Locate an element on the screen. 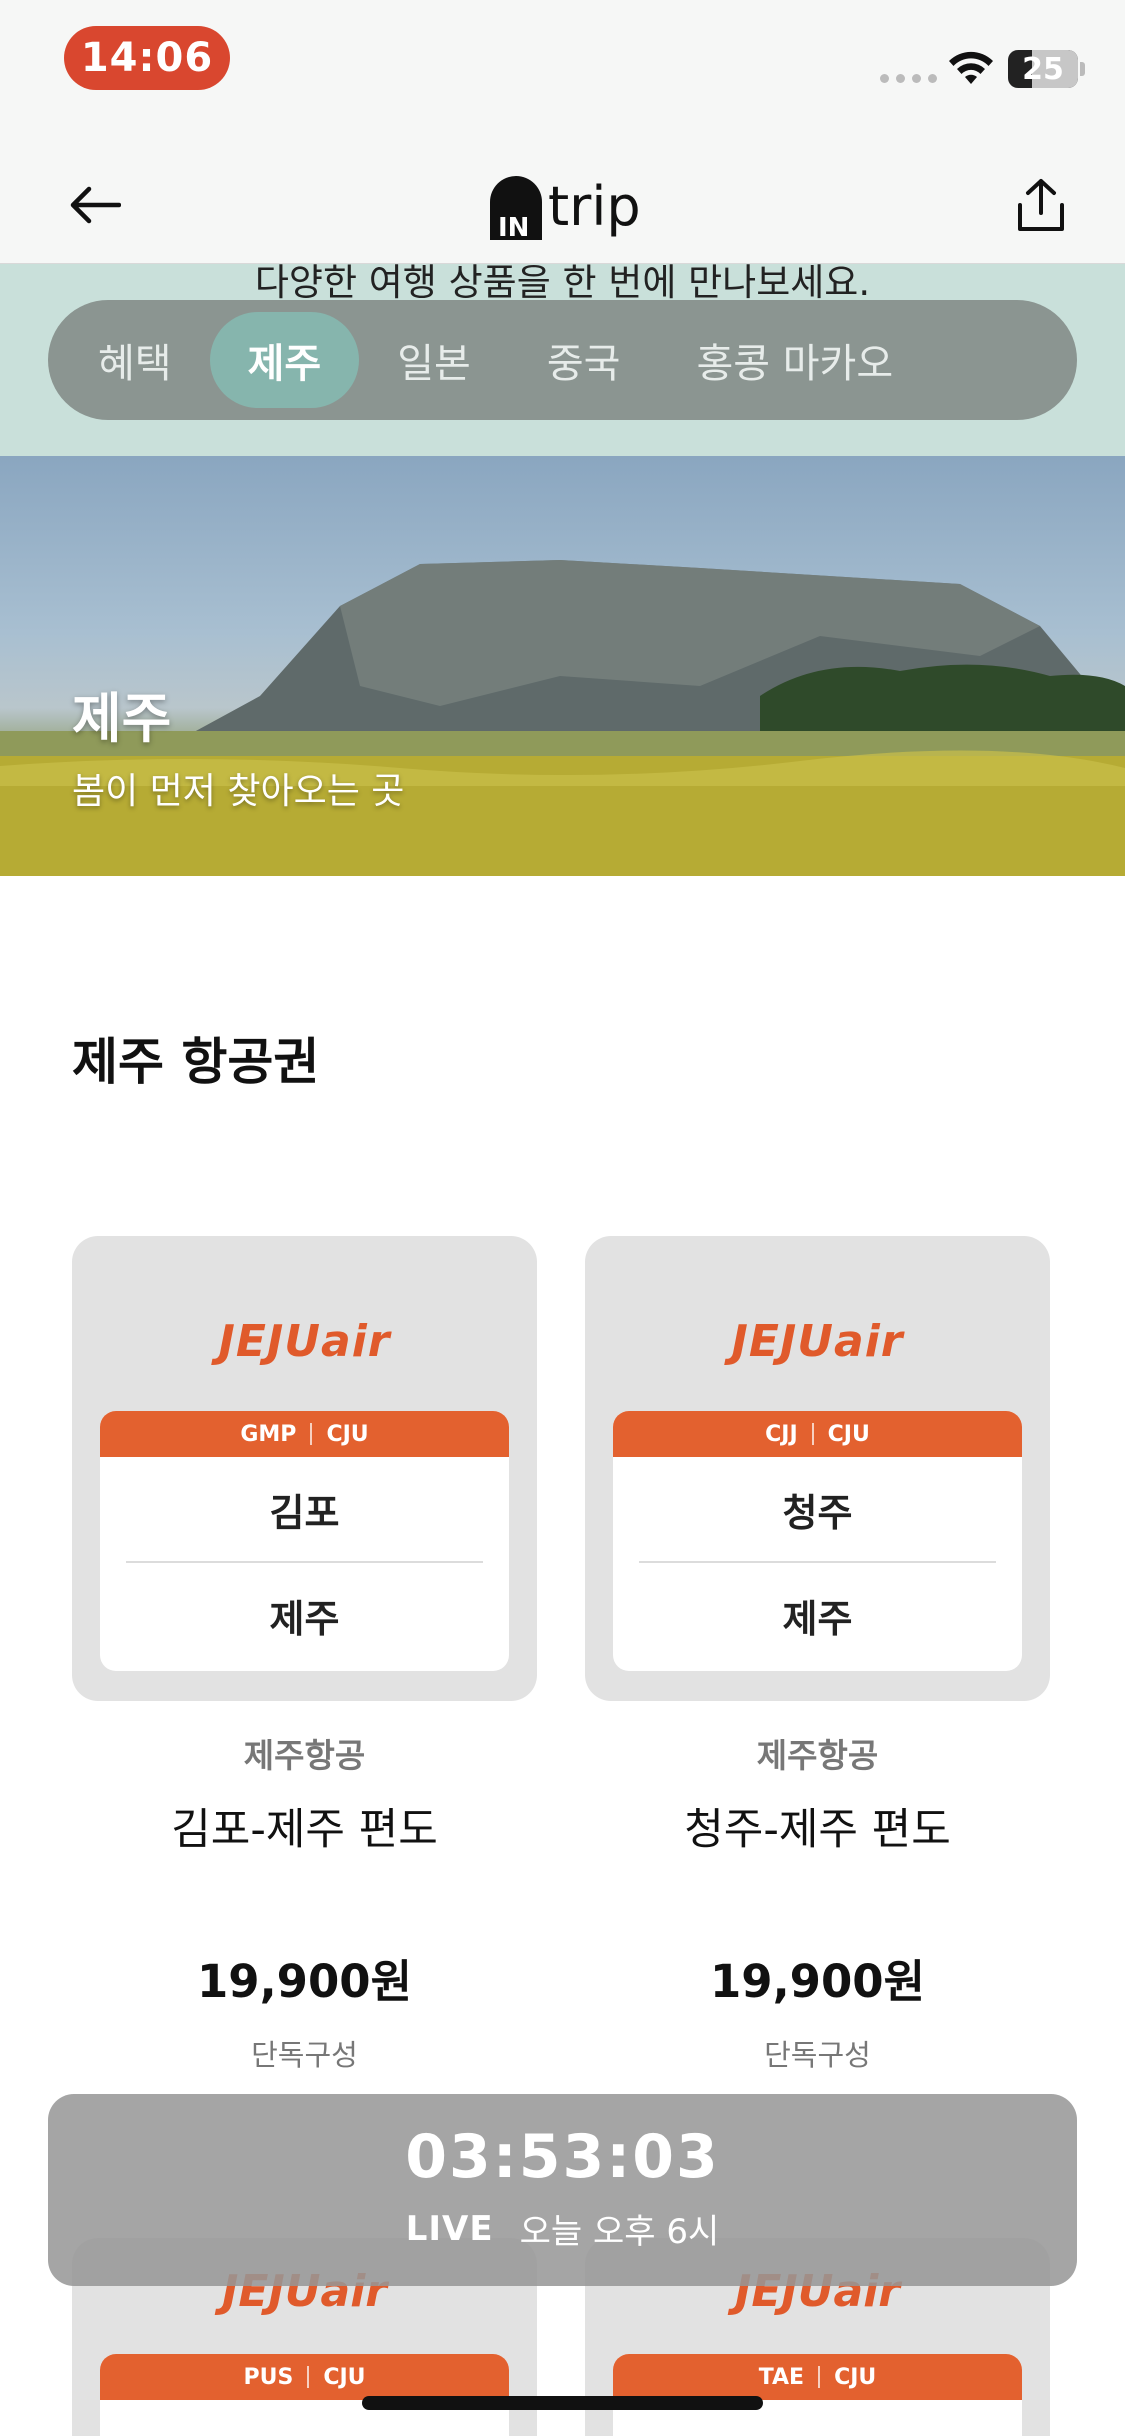  logo-prefix: IN is located at coordinates (513, 226).